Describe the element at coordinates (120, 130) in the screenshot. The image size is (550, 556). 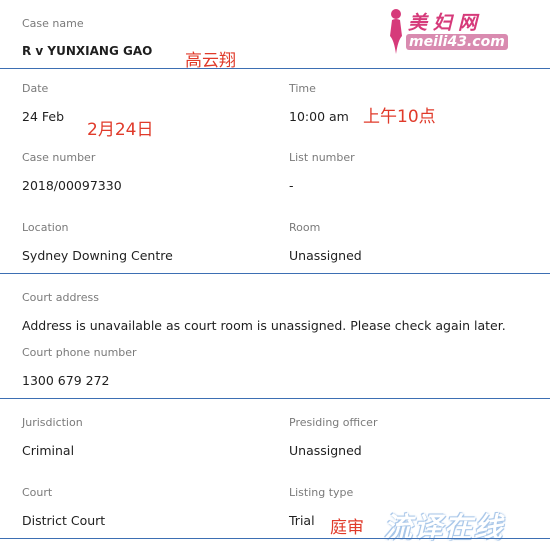
I see `date-annotation: 2月24日` at that location.